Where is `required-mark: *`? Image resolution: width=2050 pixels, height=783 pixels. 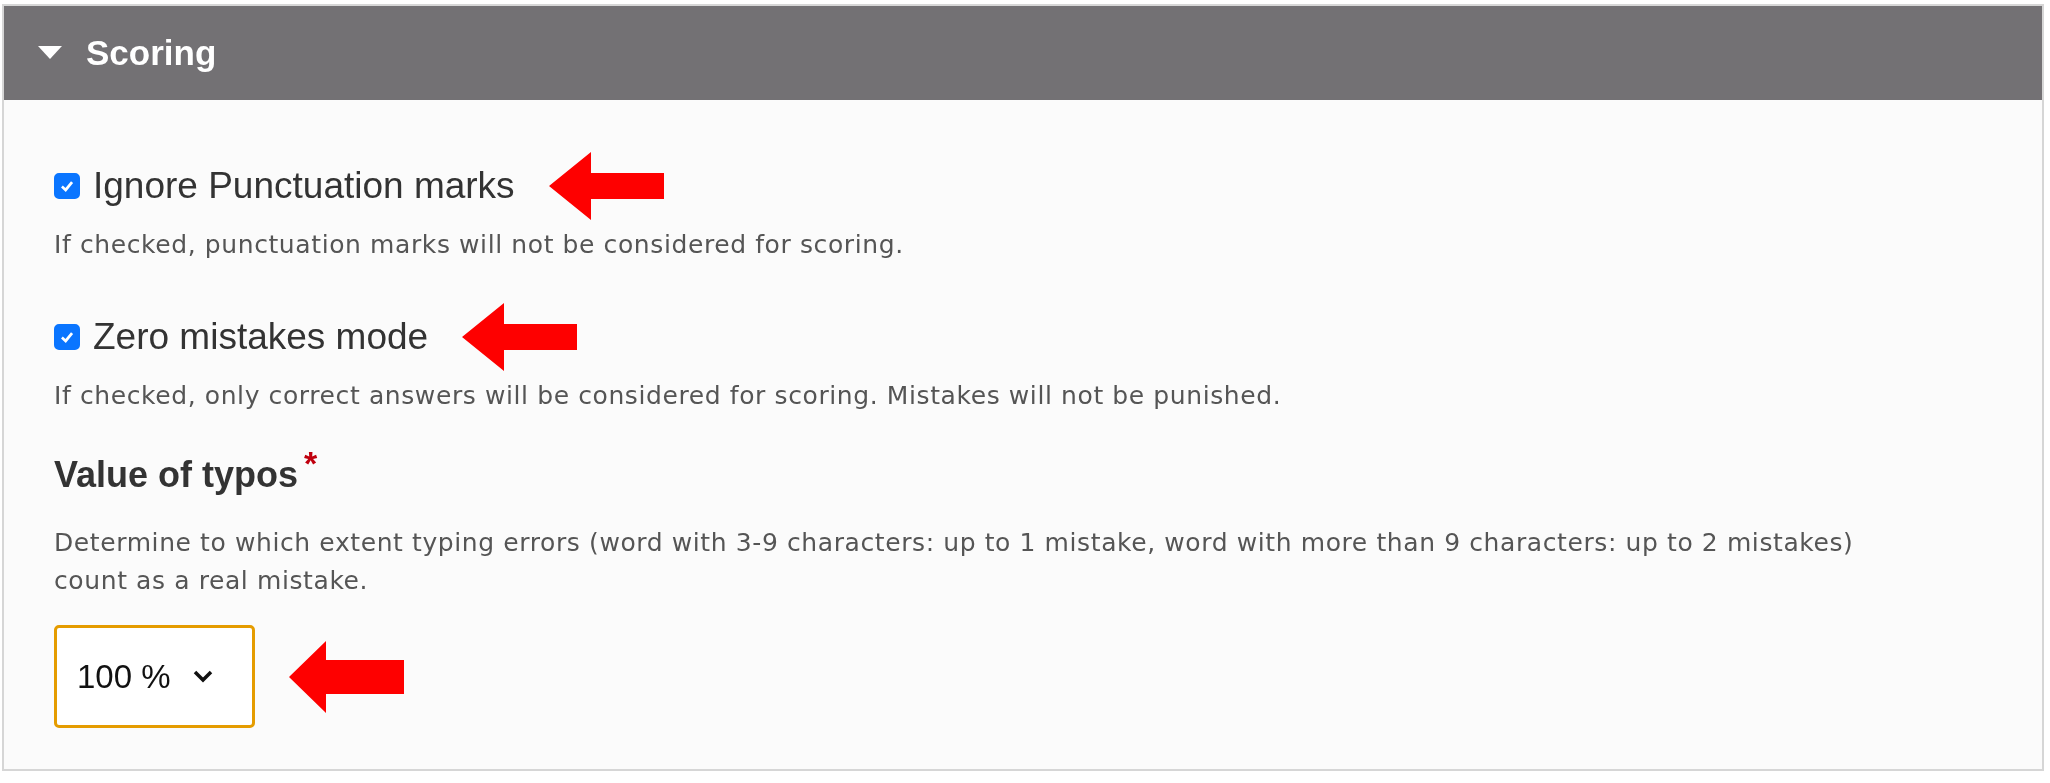
required-mark: * is located at coordinates (311, 463).